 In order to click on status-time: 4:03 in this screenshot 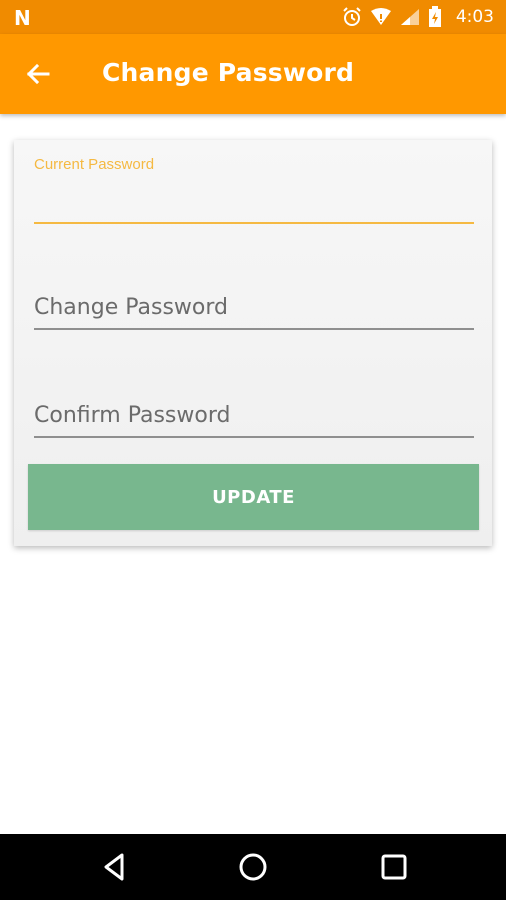, I will do `click(474, 17)`.